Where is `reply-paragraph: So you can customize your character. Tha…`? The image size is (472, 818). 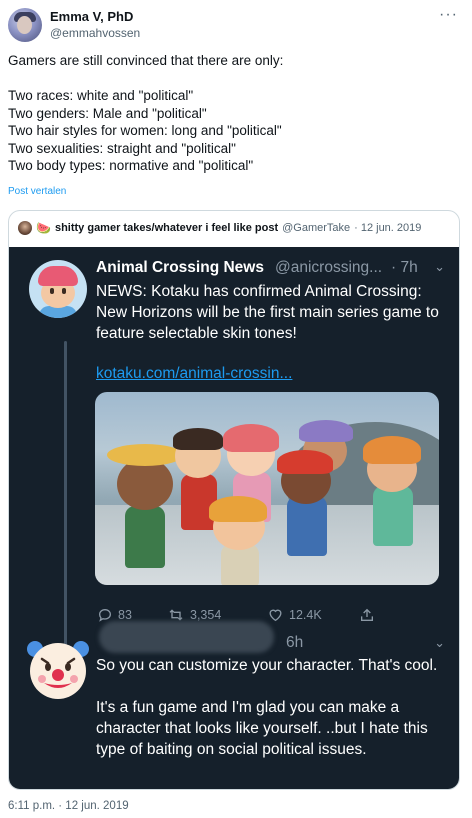 reply-paragraph: So you can customize your character. Tha… is located at coordinates (267, 665).